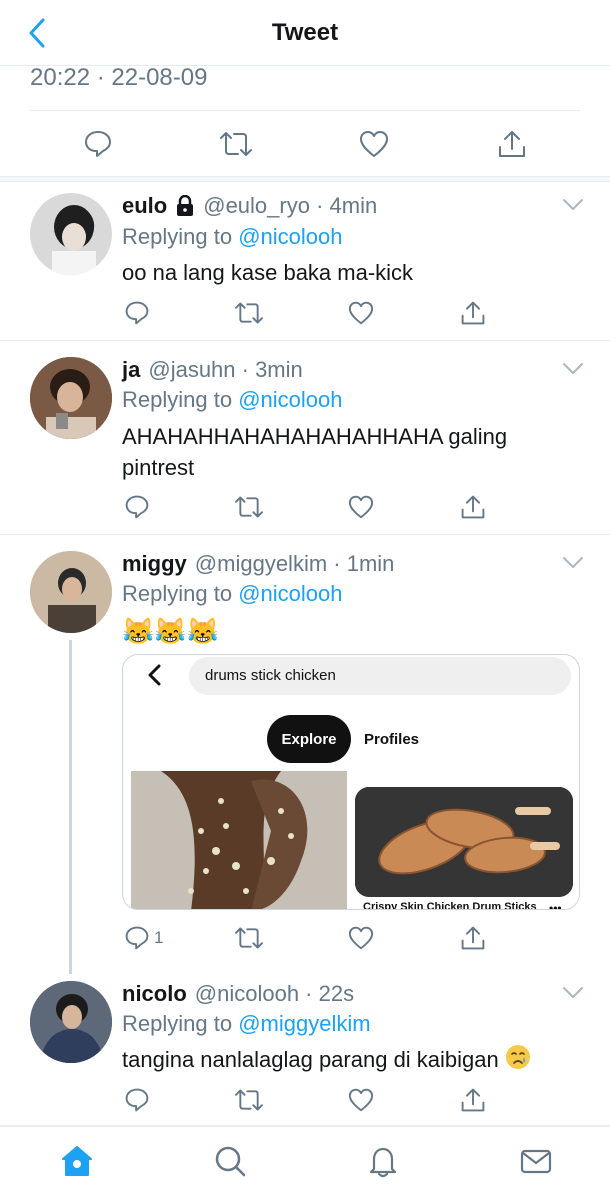 The height and width of the screenshot is (1200, 610). What do you see at coordinates (305, 110) in the screenshot?
I see `divider` at bounding box center [305, 110].